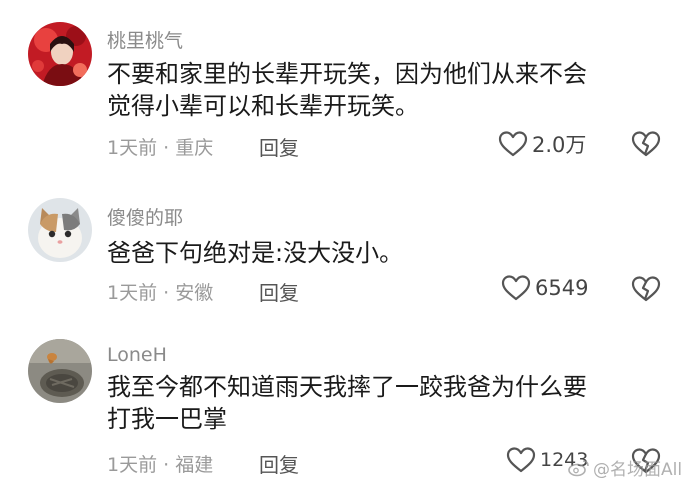 The width and height of the screenshot is (690, 488). Describe the element at coordinates (145, 216) in the screenshot. I see `username: 傻傻的耶` at that location.